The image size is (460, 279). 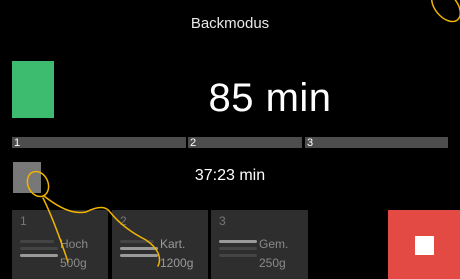 I want to click on phase-indicator, so click(x=33, y=89).